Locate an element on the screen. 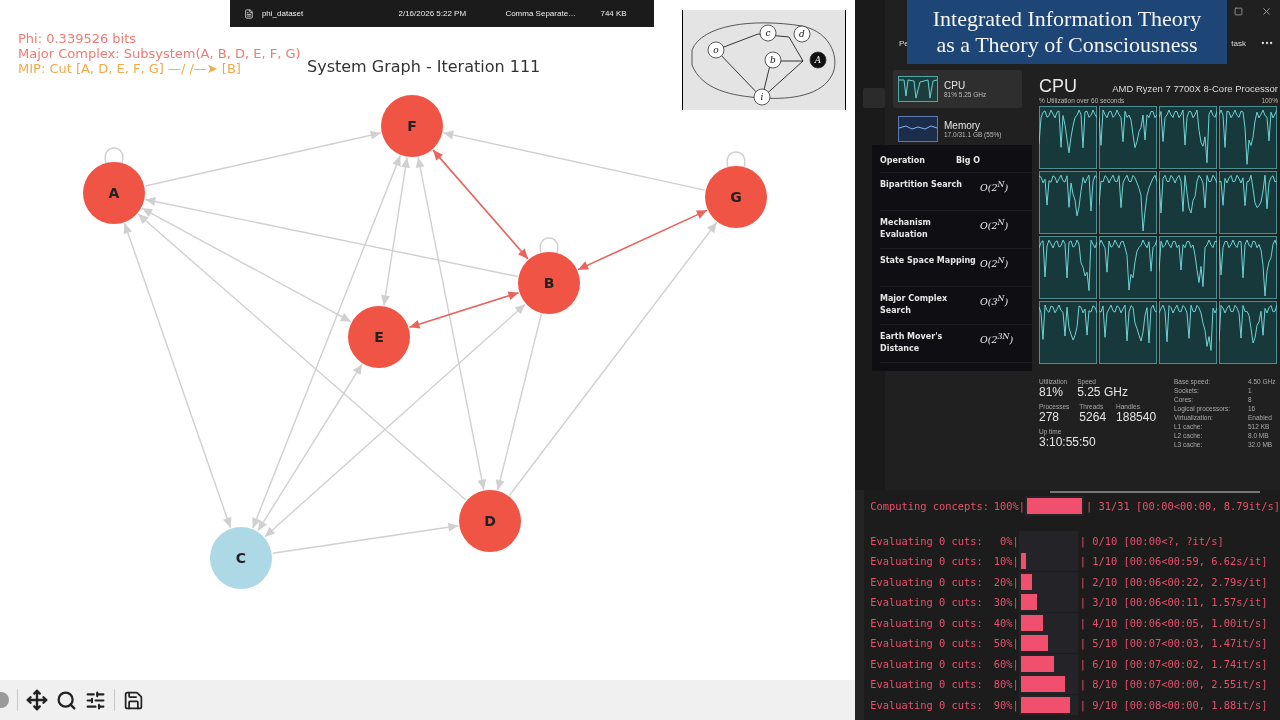 This screenshot has width=1280, height=720. node-label: E is located at coordinates (379, 337).